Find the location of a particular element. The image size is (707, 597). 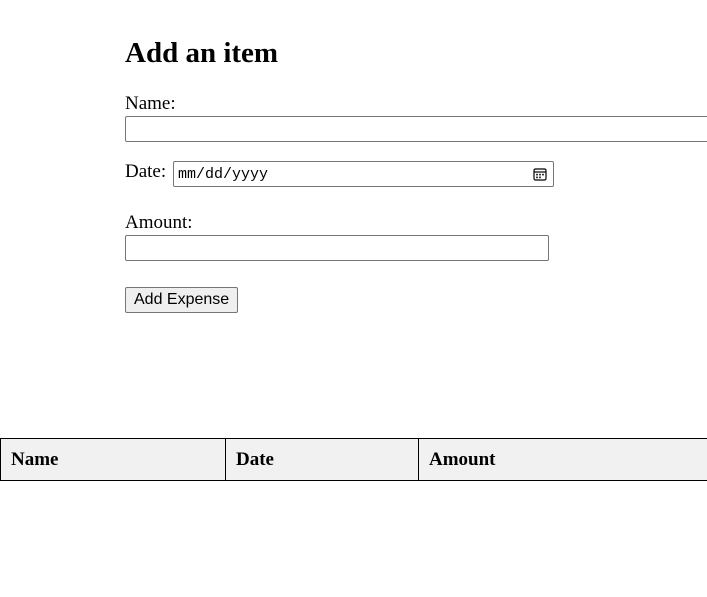

form-title: Add an item is located at coordinates (202, 53).